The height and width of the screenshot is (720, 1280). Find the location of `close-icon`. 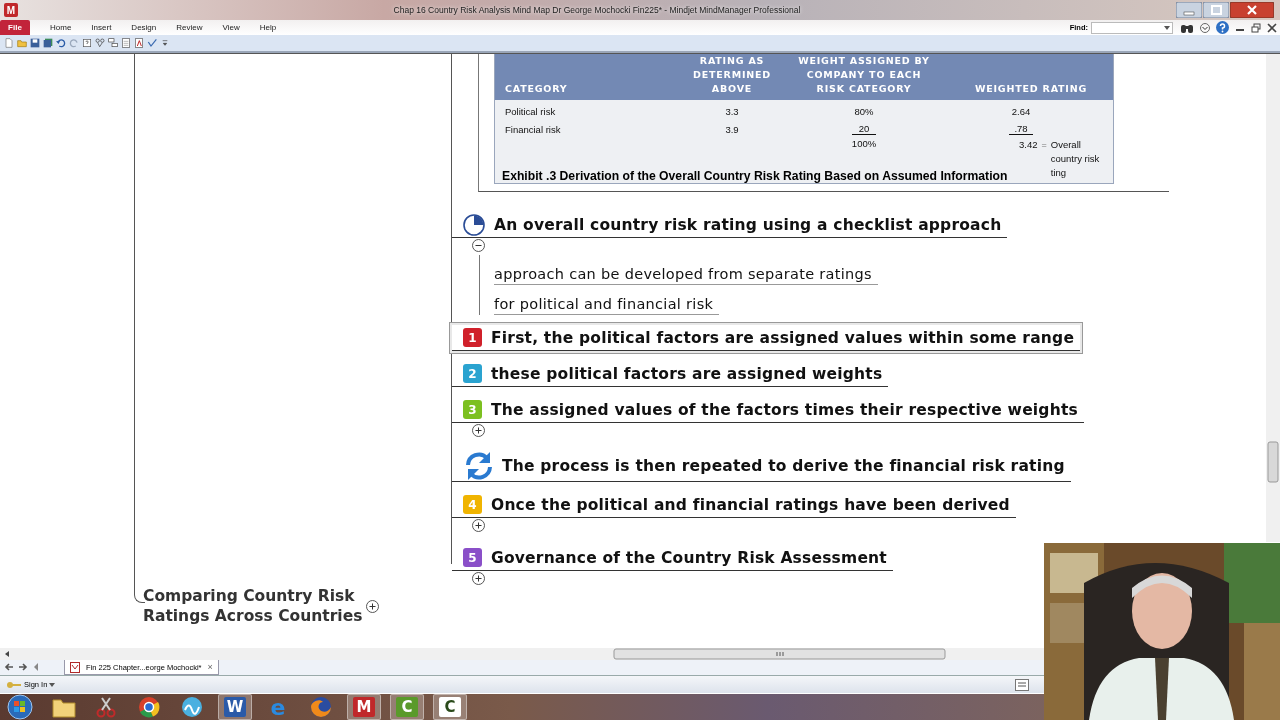

close-icon is located at coordinates (1272, 27).